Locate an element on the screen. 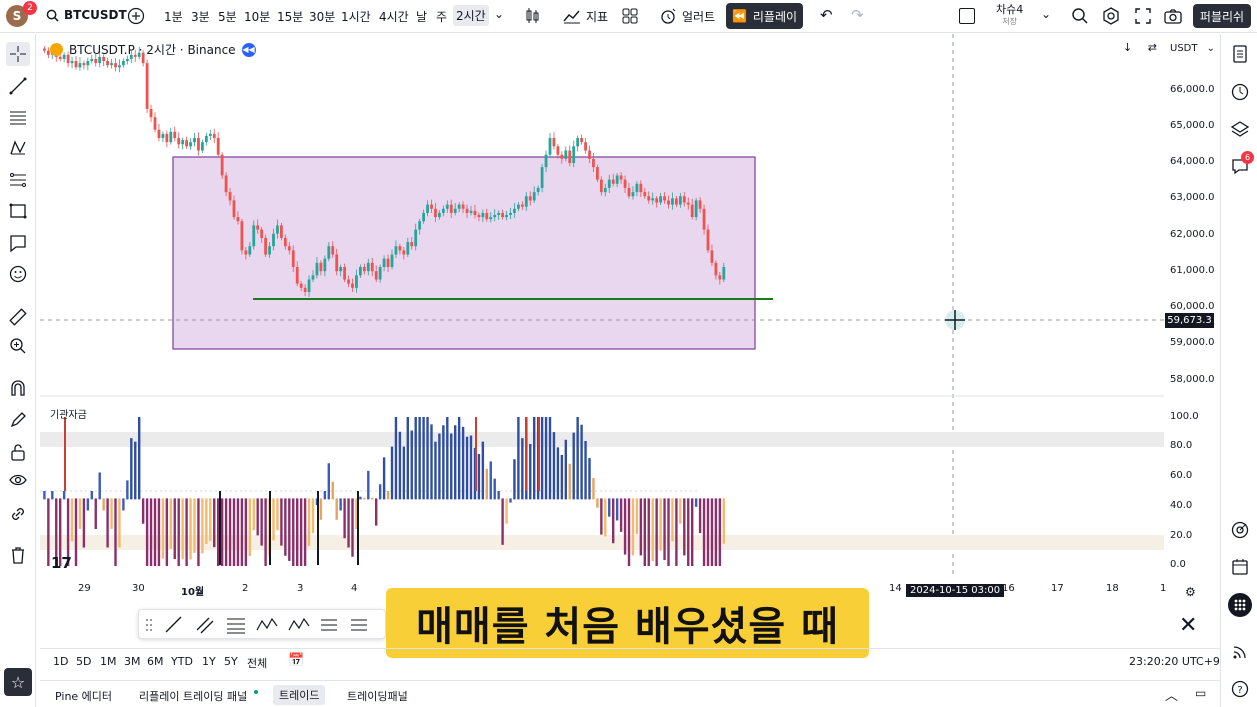 The height and width of the screenshot is (707, 1257). range-5d: 5D is located at coordinates (83, 661).